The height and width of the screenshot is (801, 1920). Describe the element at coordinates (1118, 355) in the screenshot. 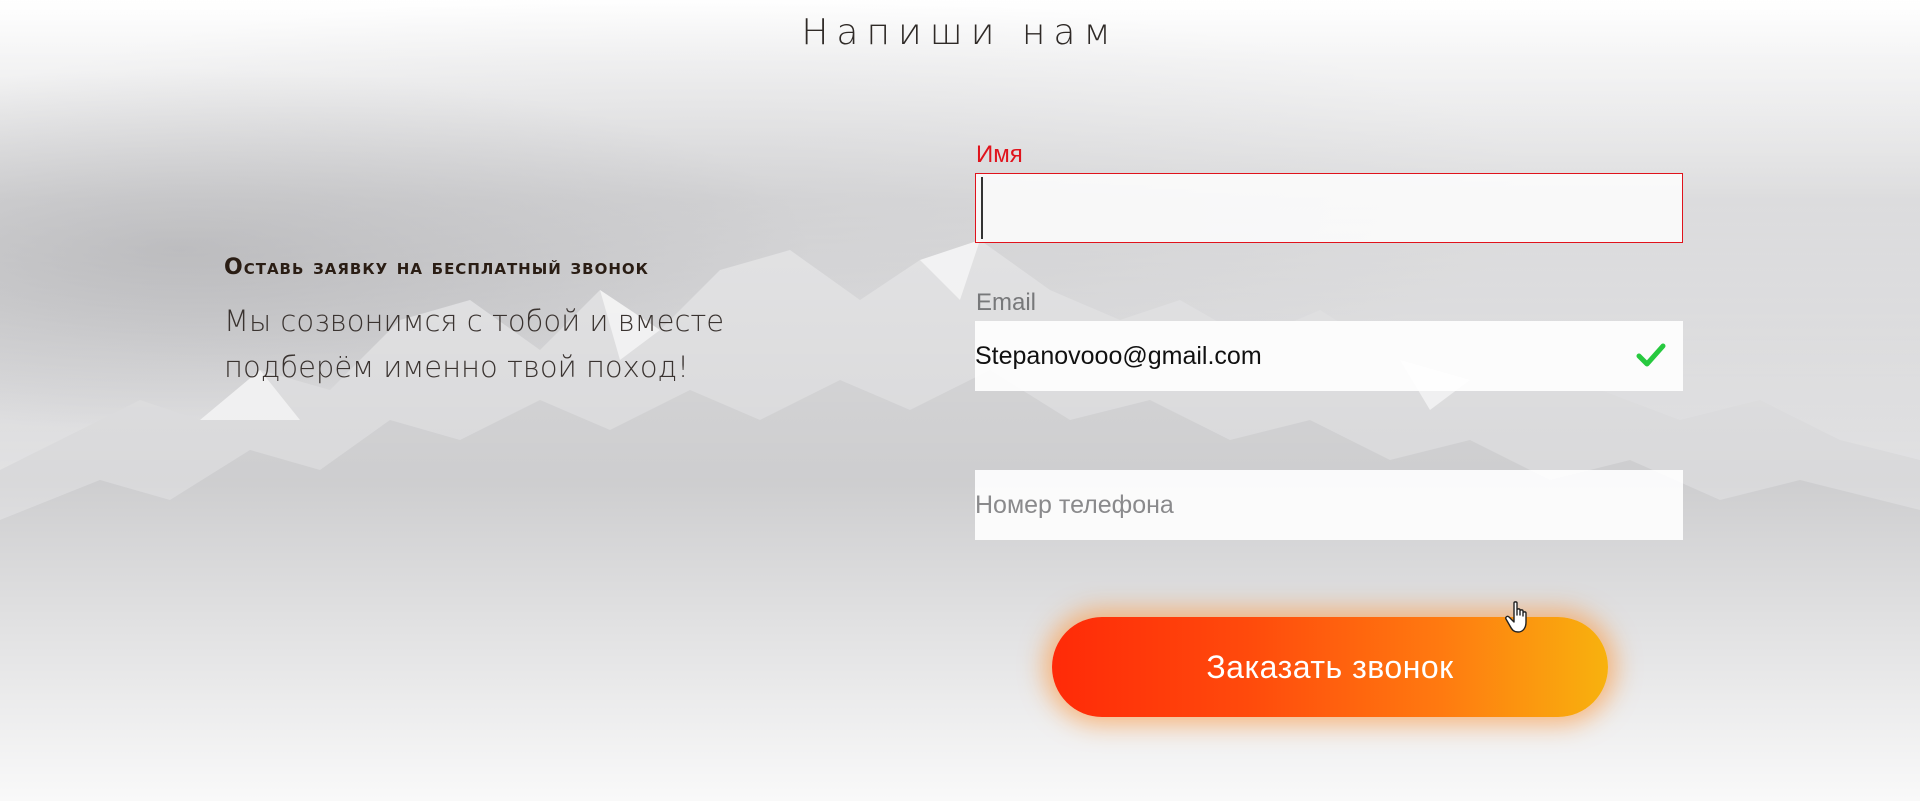

I see `email-input-value: Stepanovooo@gmail.com` at that location.